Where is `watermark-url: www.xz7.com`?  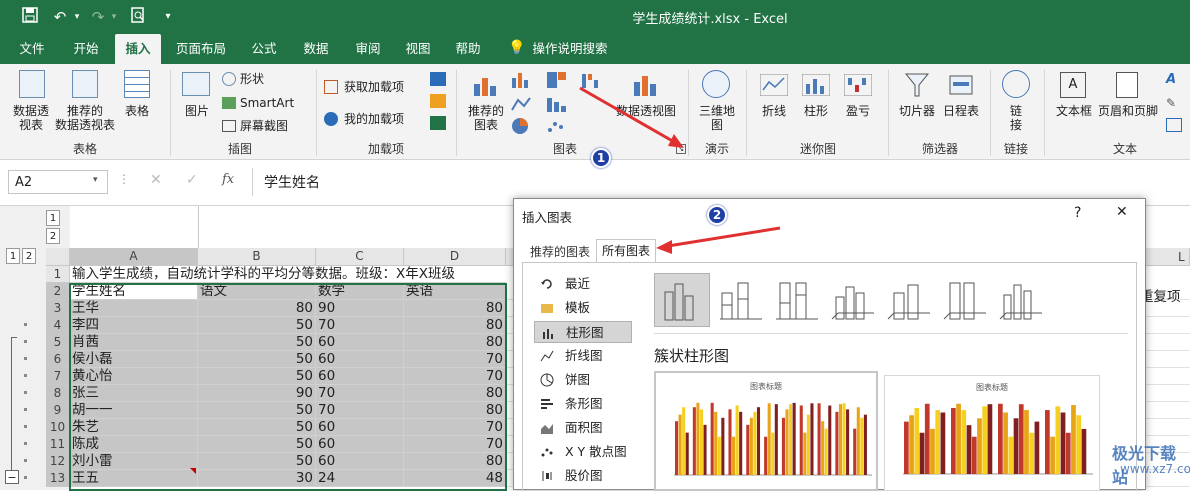 watermark-url: www.xz7.com is located at coordinates (1155, 469).